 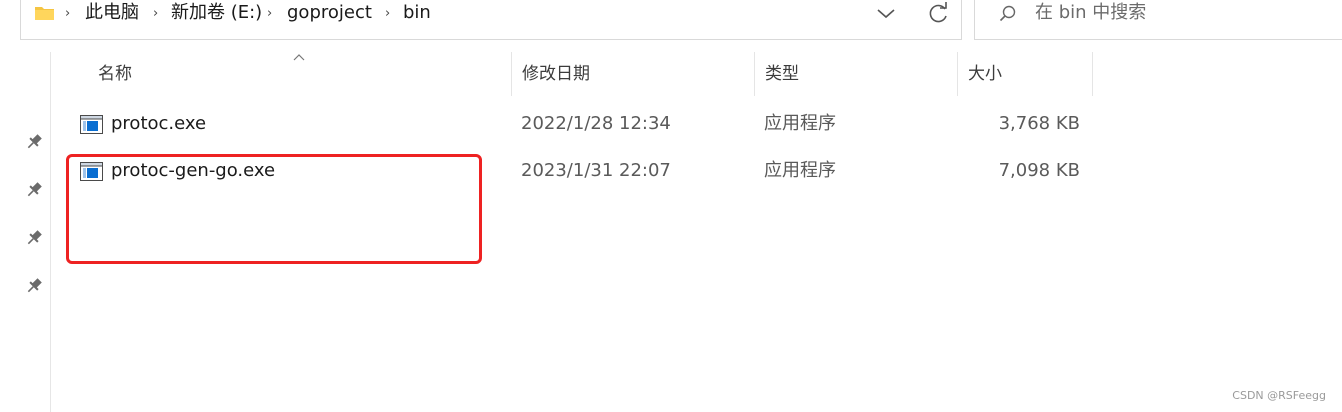 What do you see at coordinates (1025, 74) in the screenshot?
I see `column-header-size: 大小` at bounding box center [1025, 74].